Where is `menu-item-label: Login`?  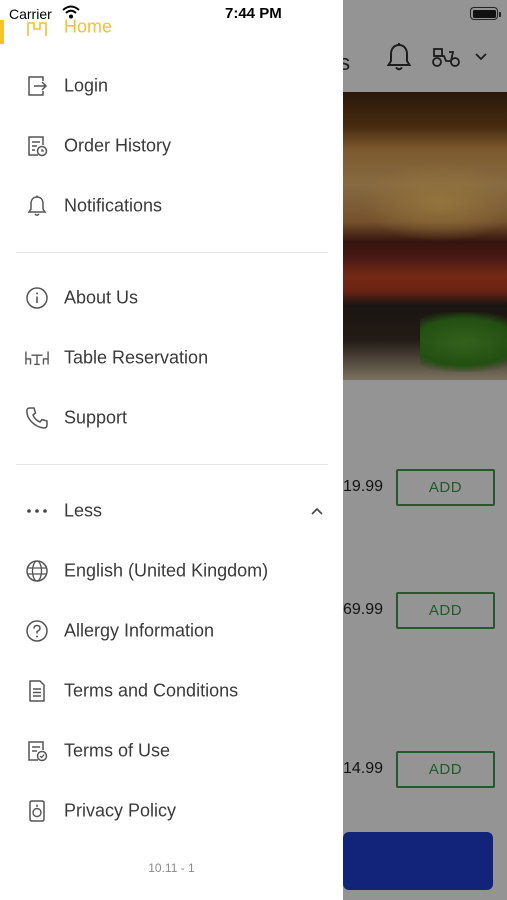 menu-item-label: Login is located at coordinates (86, 85).